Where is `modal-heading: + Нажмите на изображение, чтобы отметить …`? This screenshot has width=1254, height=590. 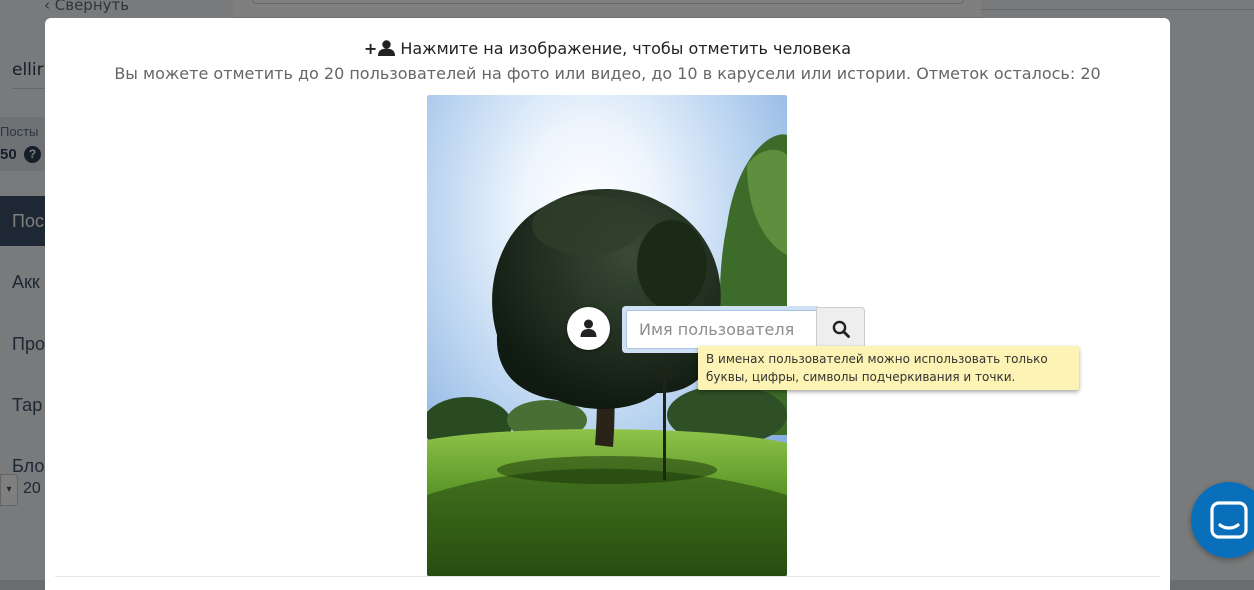 modal-heading: + Нажмите на изображение, чтобы отметить … is located at coordinates (607, 48).